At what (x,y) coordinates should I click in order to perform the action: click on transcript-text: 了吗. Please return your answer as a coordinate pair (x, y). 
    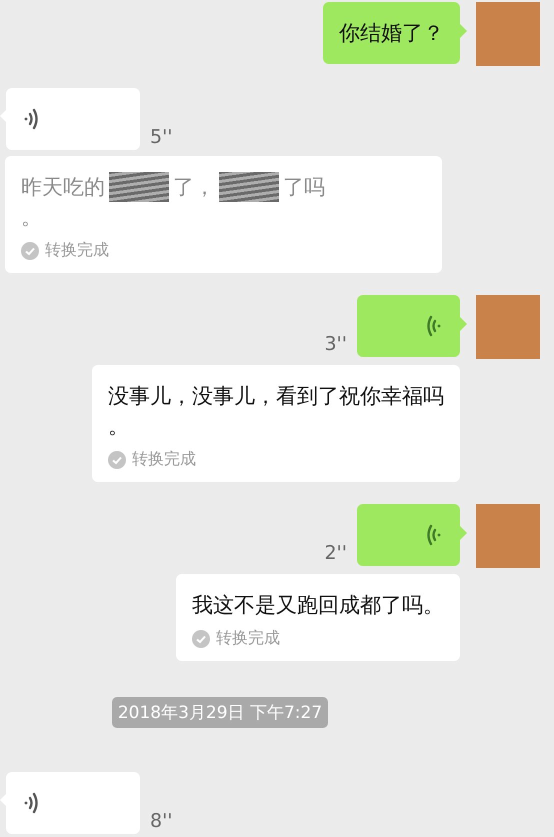
    Looking at the image, I should click on (304, 187).